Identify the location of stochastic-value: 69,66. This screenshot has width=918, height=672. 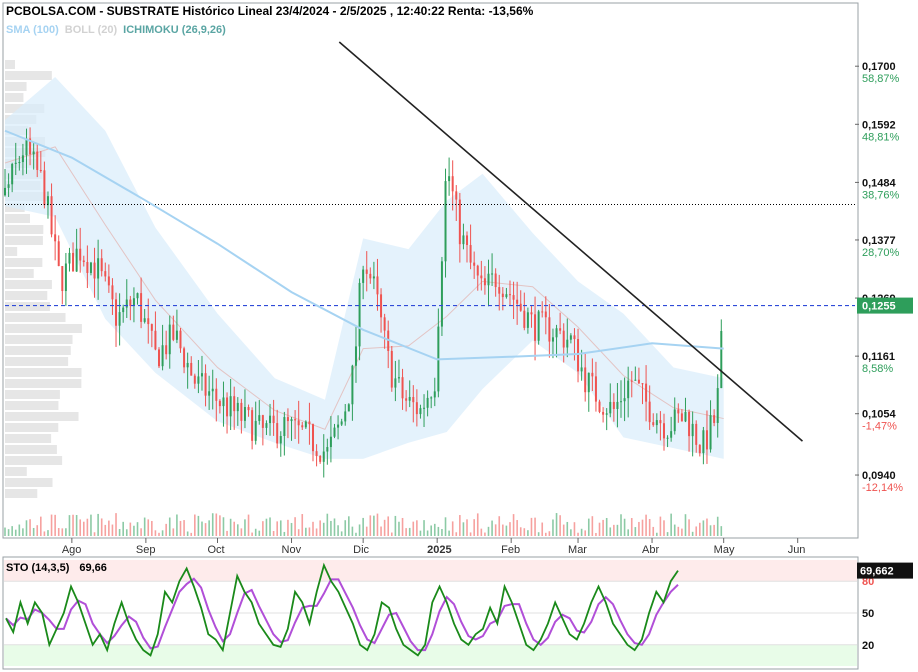
(93, 568).